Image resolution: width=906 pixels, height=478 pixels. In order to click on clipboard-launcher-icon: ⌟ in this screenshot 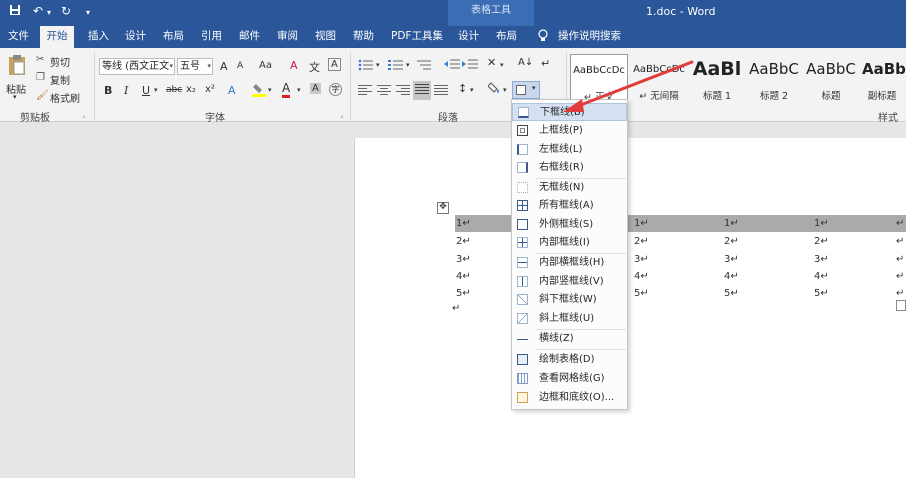, I will do `click(83, 115)`.